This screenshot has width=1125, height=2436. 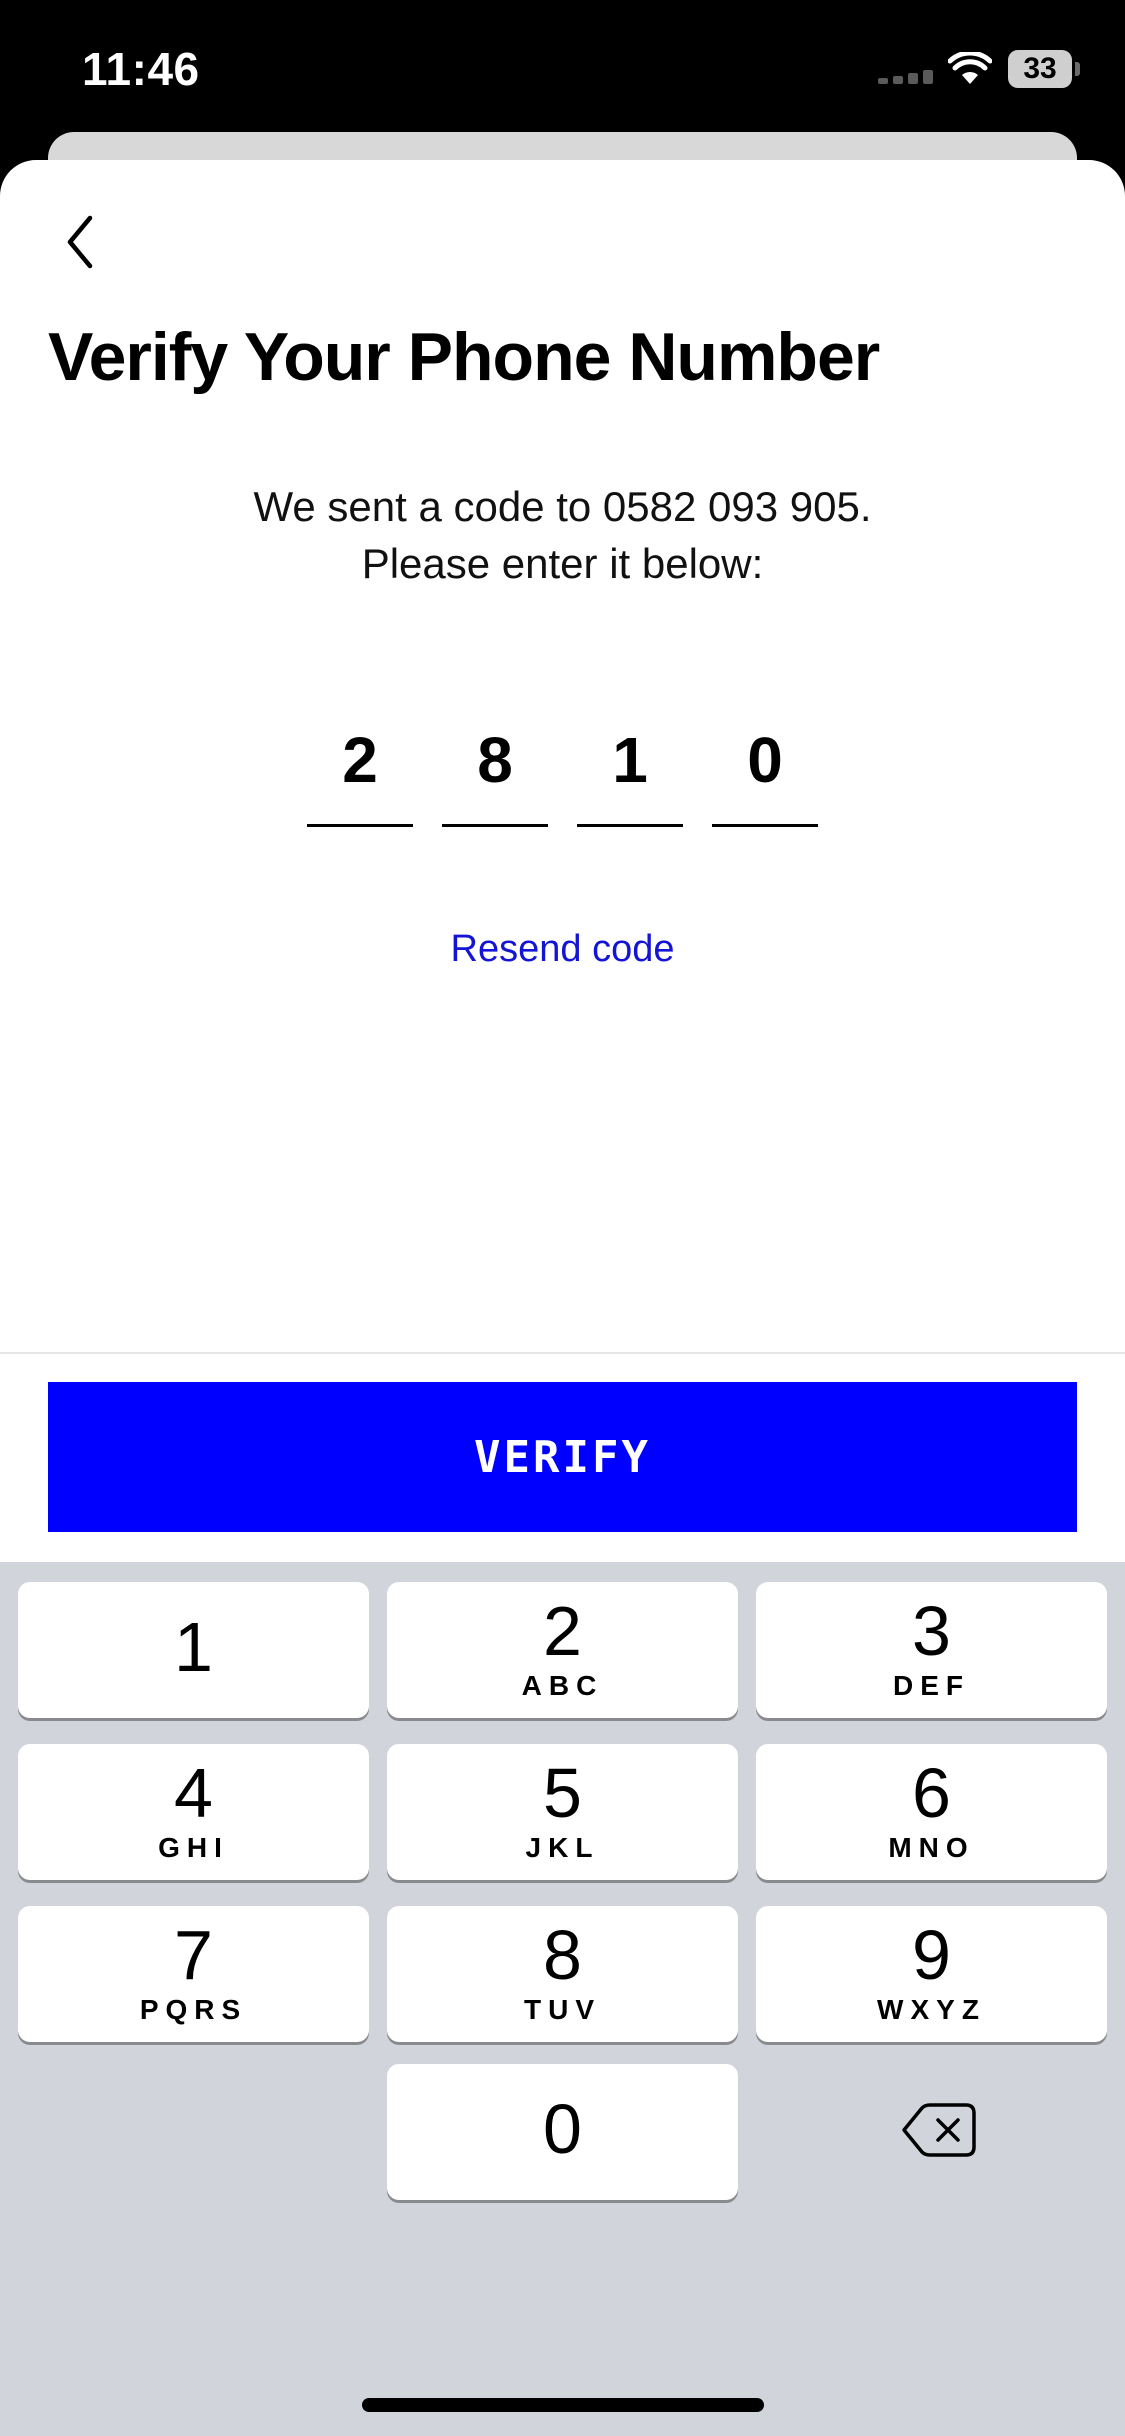 What do you see at coordinates (562, 1793) in the screenshot?
I see `key-digit: 5` at bounding box center [562, 1793].